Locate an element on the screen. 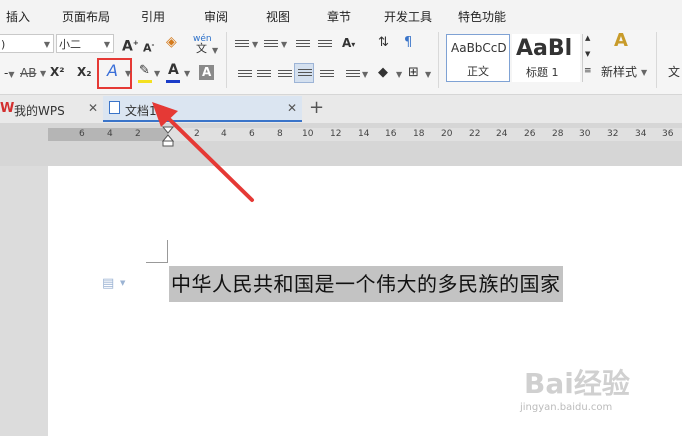 This screenshot has width=682, height=436. annotation-arrow is located at coordinates (203, 152).